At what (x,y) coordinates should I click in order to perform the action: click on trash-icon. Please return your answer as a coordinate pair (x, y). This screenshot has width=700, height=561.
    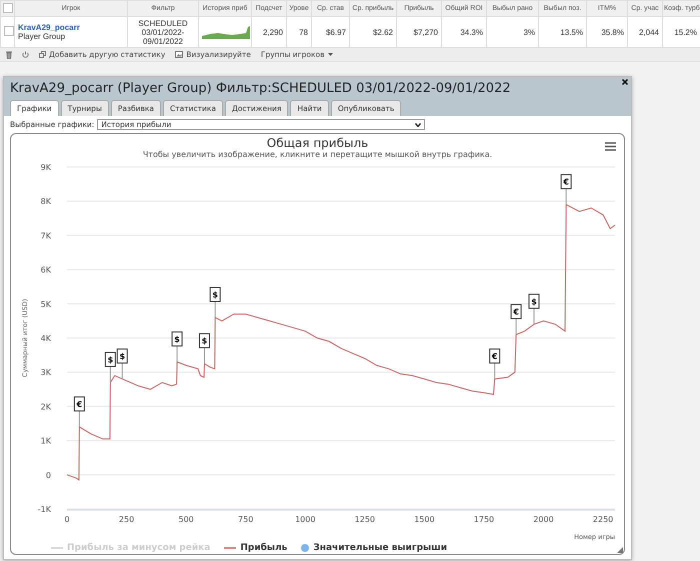
    Looking at the image, I should click on (9, 54).